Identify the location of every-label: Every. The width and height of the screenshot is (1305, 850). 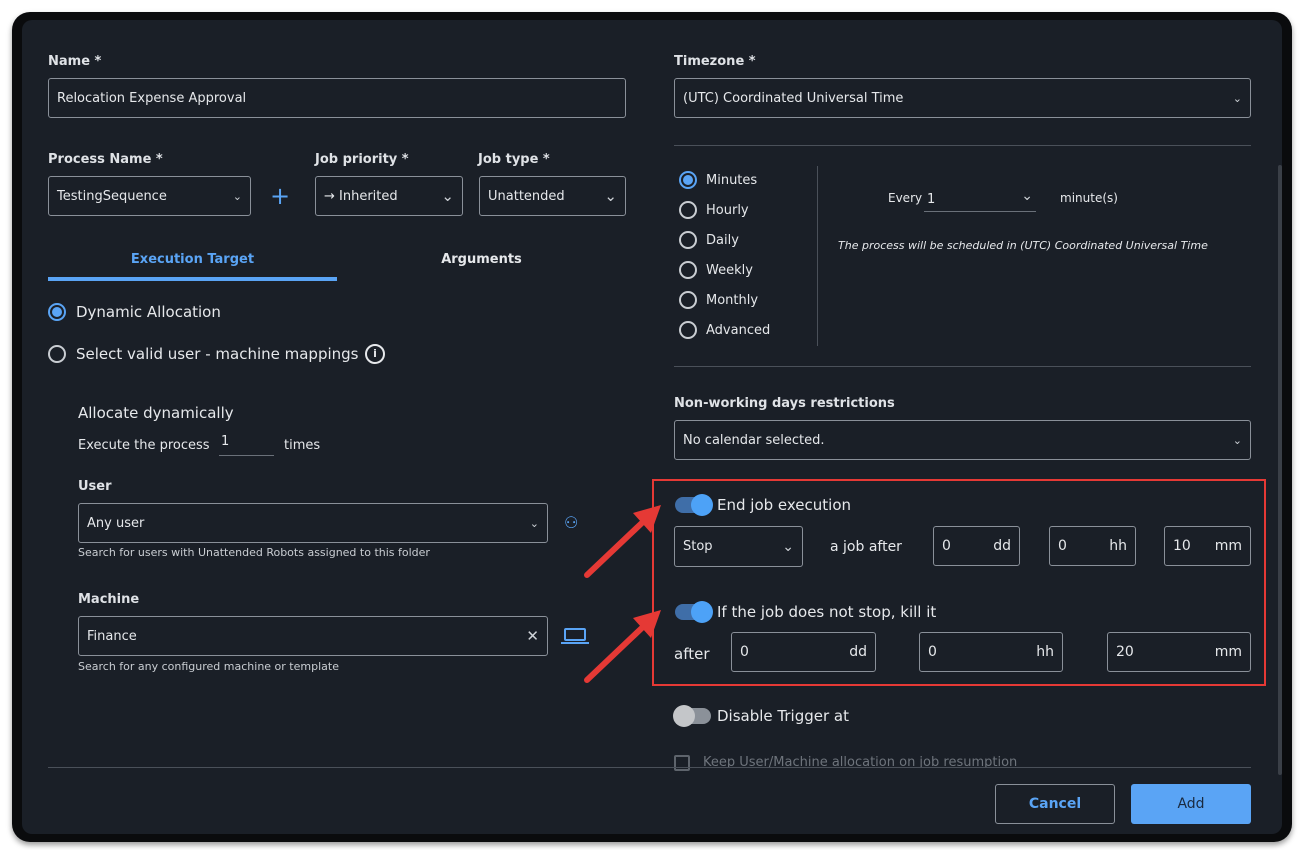
(905, 198).